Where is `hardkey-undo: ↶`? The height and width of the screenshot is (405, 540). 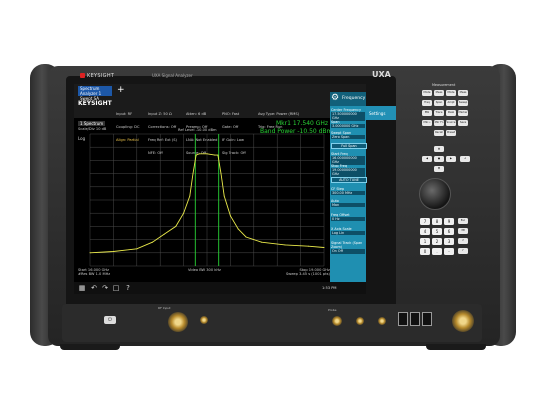
hardkey-undo: ↶ is located at coordinates (463, 251).